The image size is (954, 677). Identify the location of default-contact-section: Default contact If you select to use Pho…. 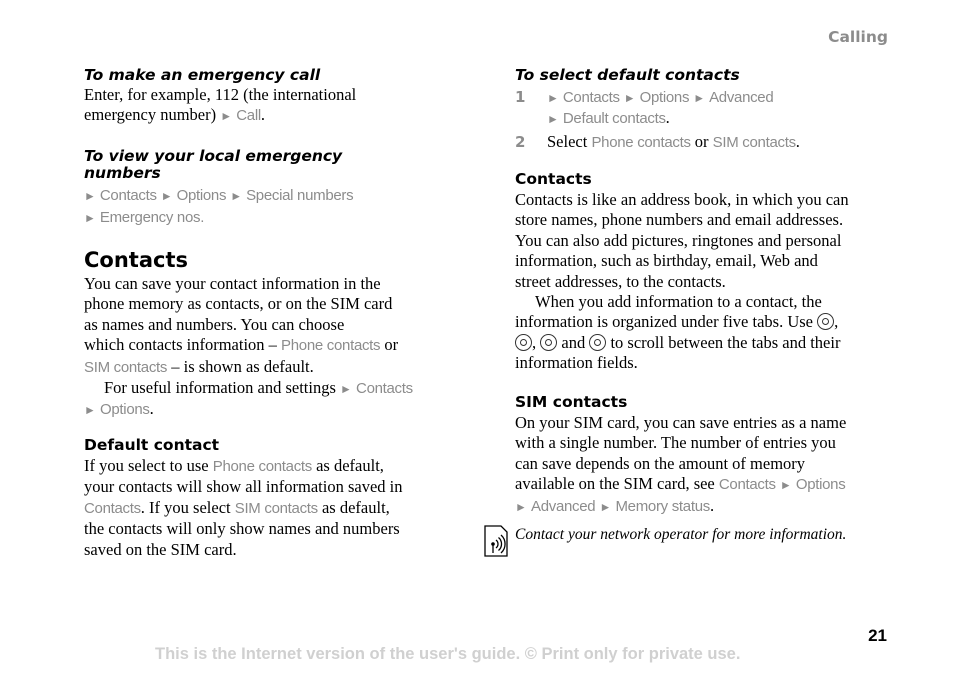
(243, 498).